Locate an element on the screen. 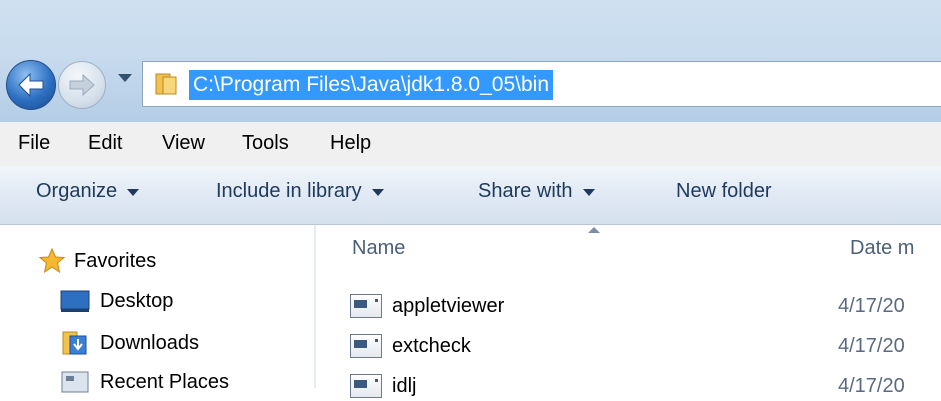 This screenshot has width=941, height=401. back-button is located at coordinates (31, 85).